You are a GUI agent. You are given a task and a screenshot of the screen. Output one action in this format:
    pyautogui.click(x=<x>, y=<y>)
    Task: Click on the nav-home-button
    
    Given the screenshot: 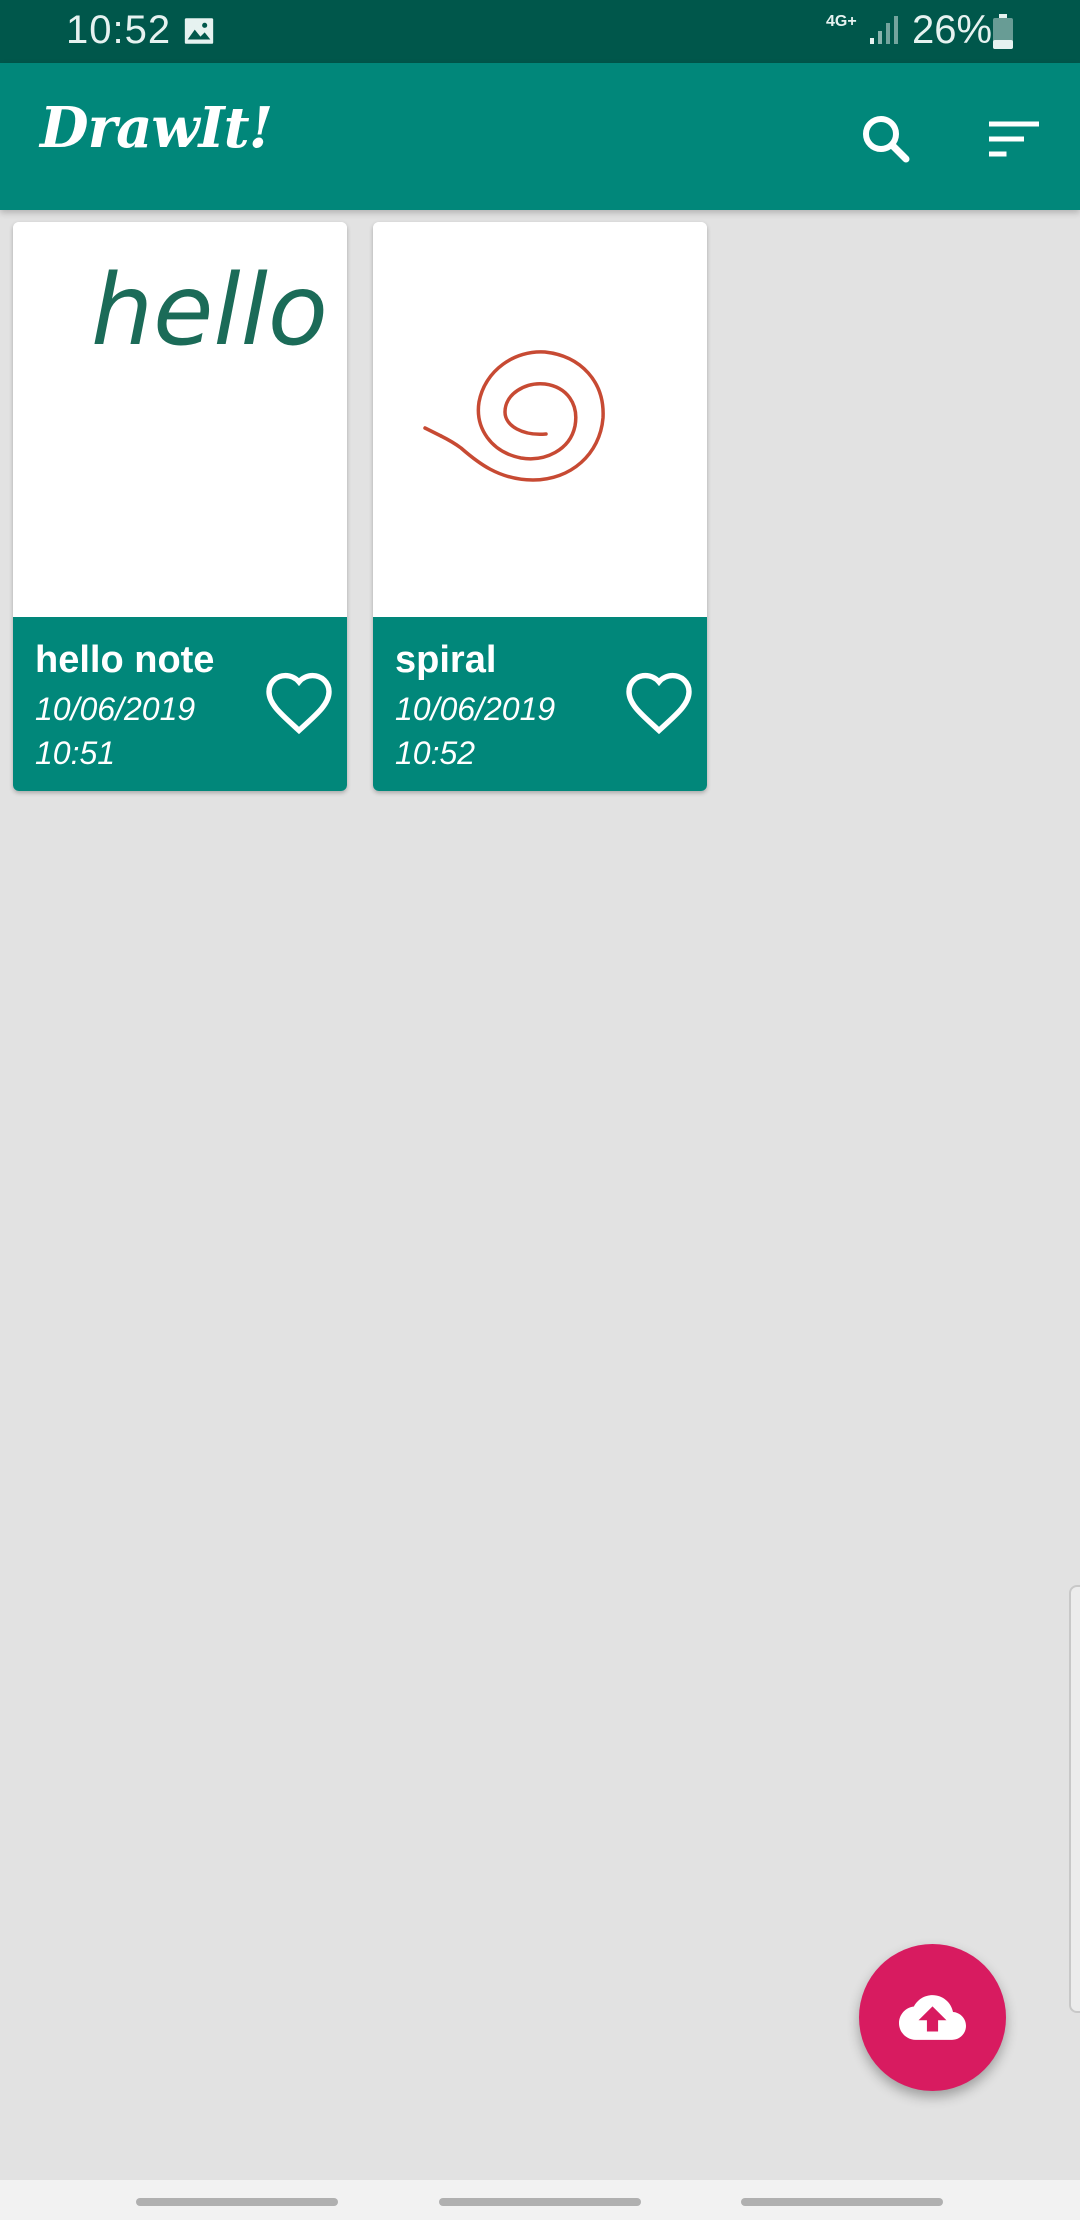 What is the action you would take?
    pyautogui.click(x=540, y=2202)
    